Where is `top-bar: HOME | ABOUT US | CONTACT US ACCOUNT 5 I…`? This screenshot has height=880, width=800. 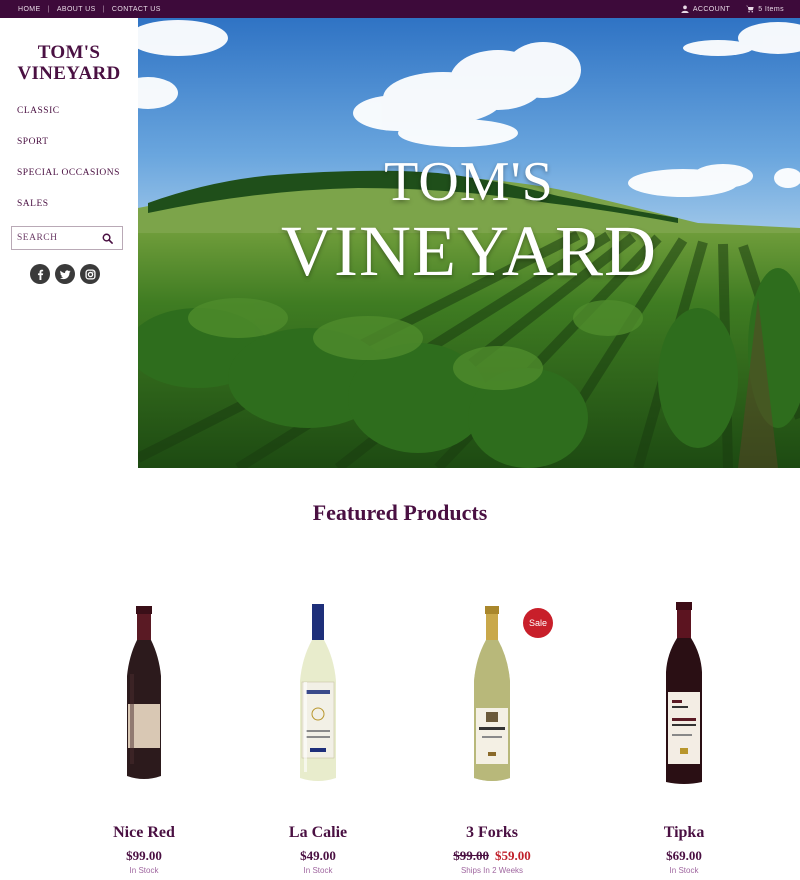
top-bar: HOME | ABOUT US | CONTACT US ACCOUNT 5 I… is located at coordinates (400, 9).